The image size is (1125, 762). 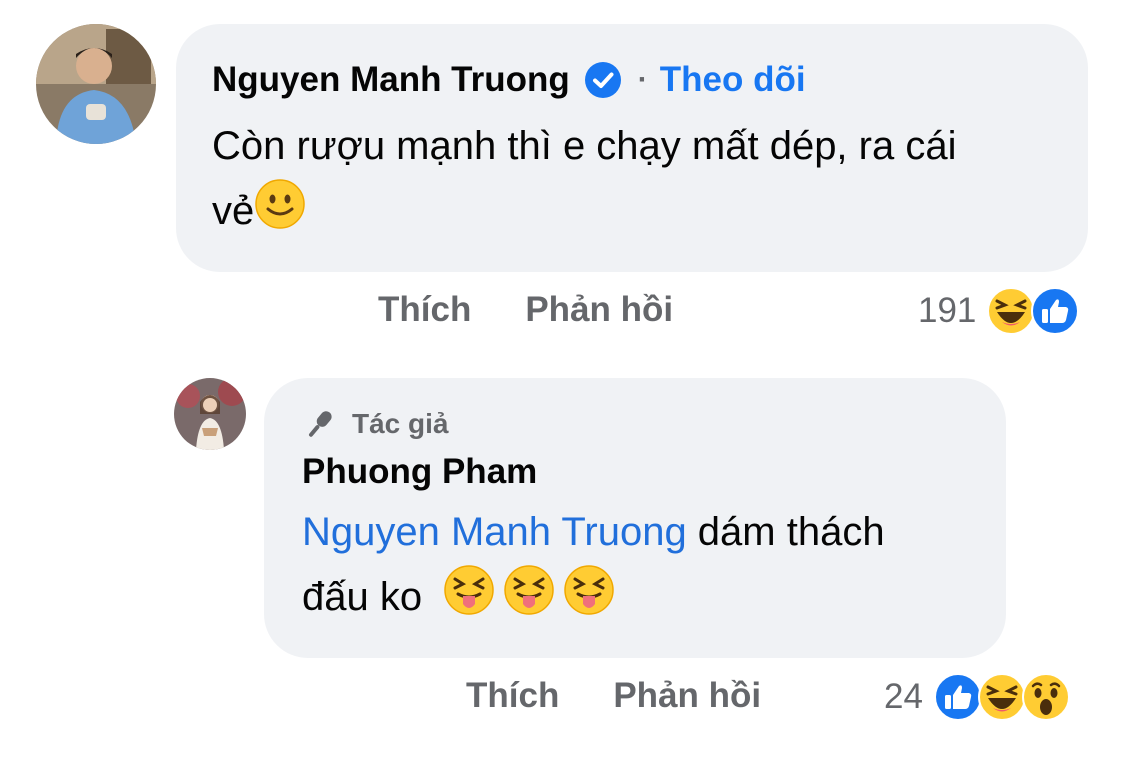 I want to click on comment-text-line2: vẻ, so click(x=233, y=211).